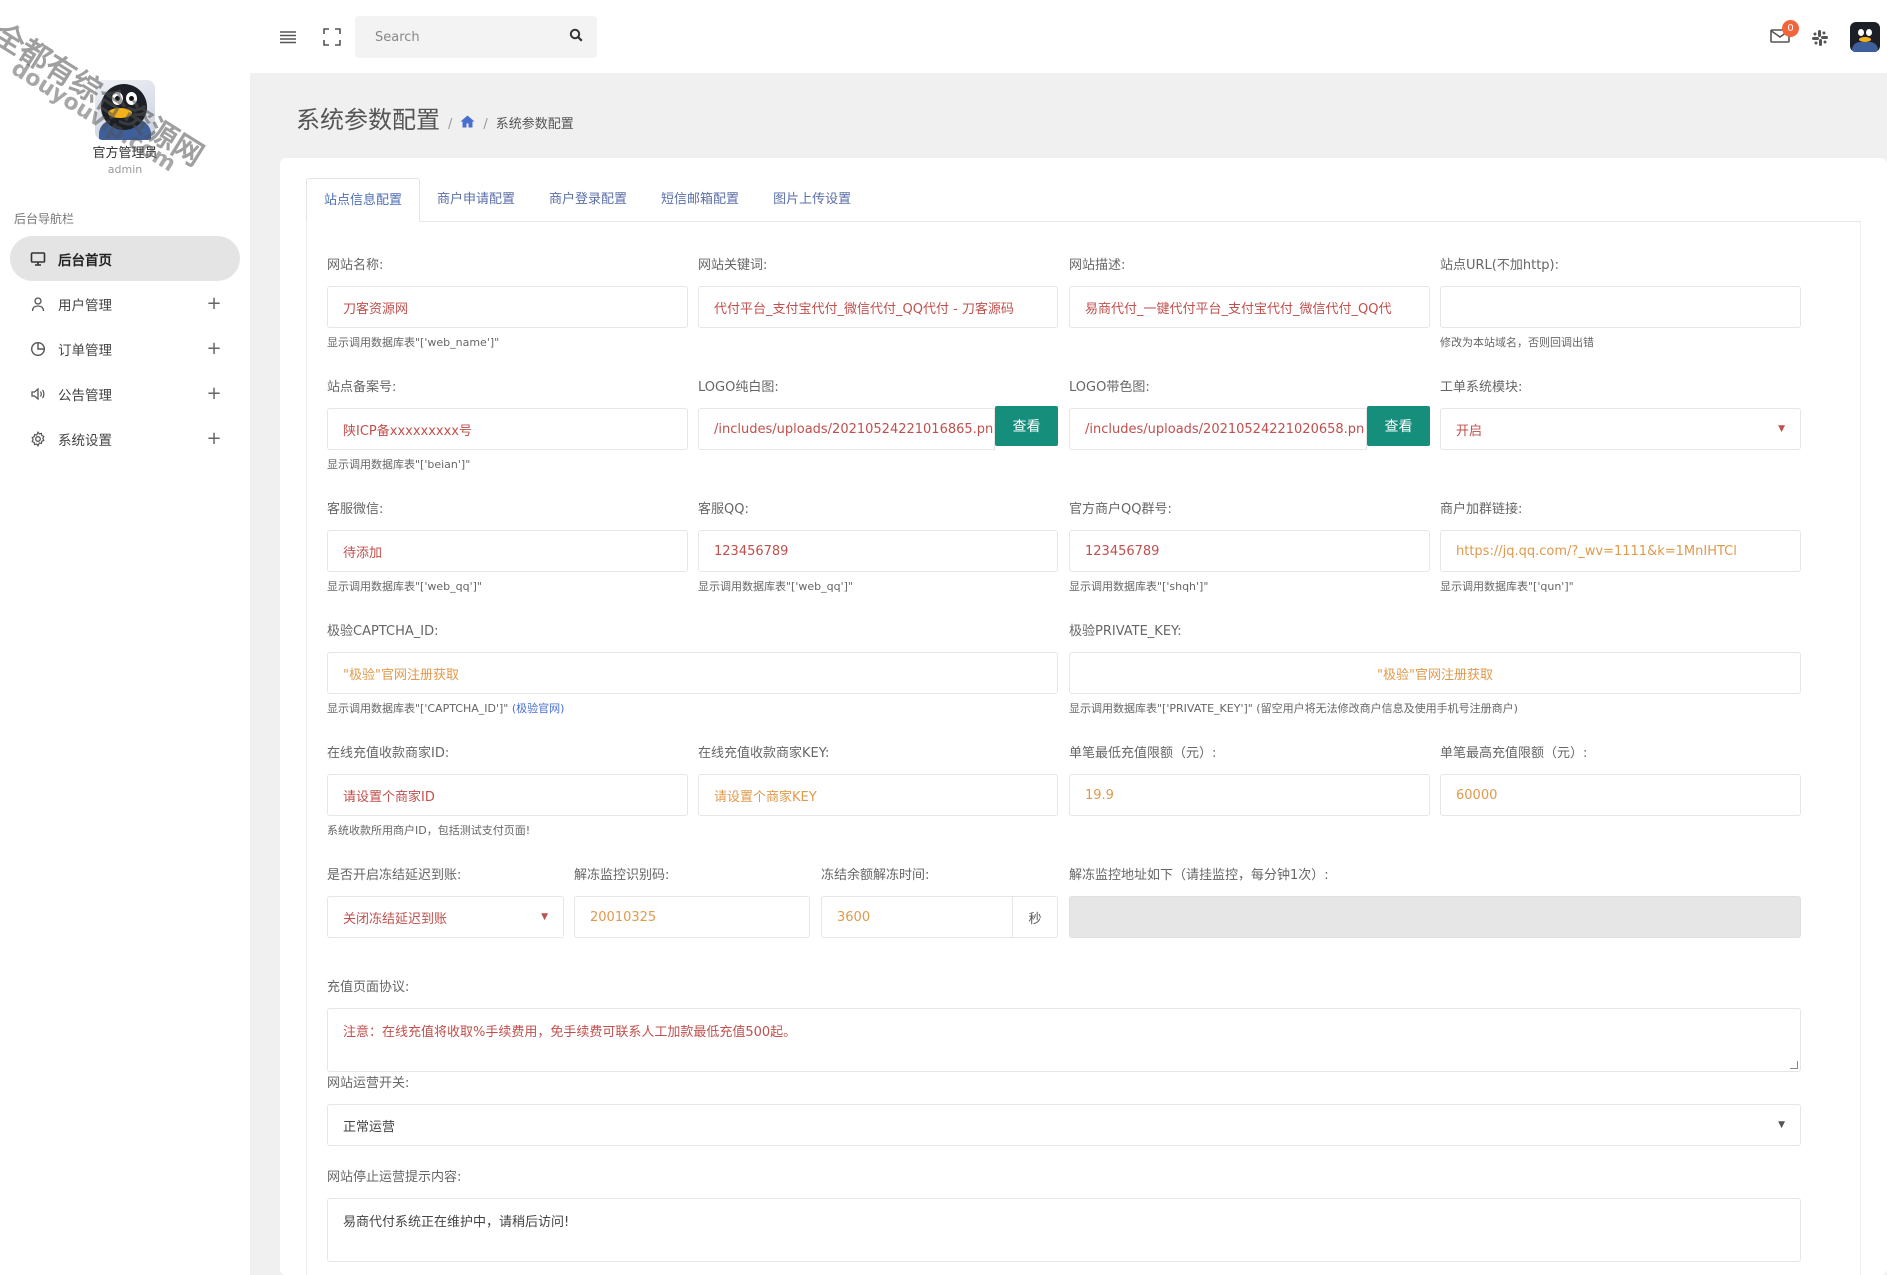 Image resolution: width=1887 pixels, height=1275 pixels. Describe the element at coordinates (1064, 1230) in the screenshot. I see `stop-notice-textarea: 易商代付系统正在维护中，请稍后访问!` at that location.